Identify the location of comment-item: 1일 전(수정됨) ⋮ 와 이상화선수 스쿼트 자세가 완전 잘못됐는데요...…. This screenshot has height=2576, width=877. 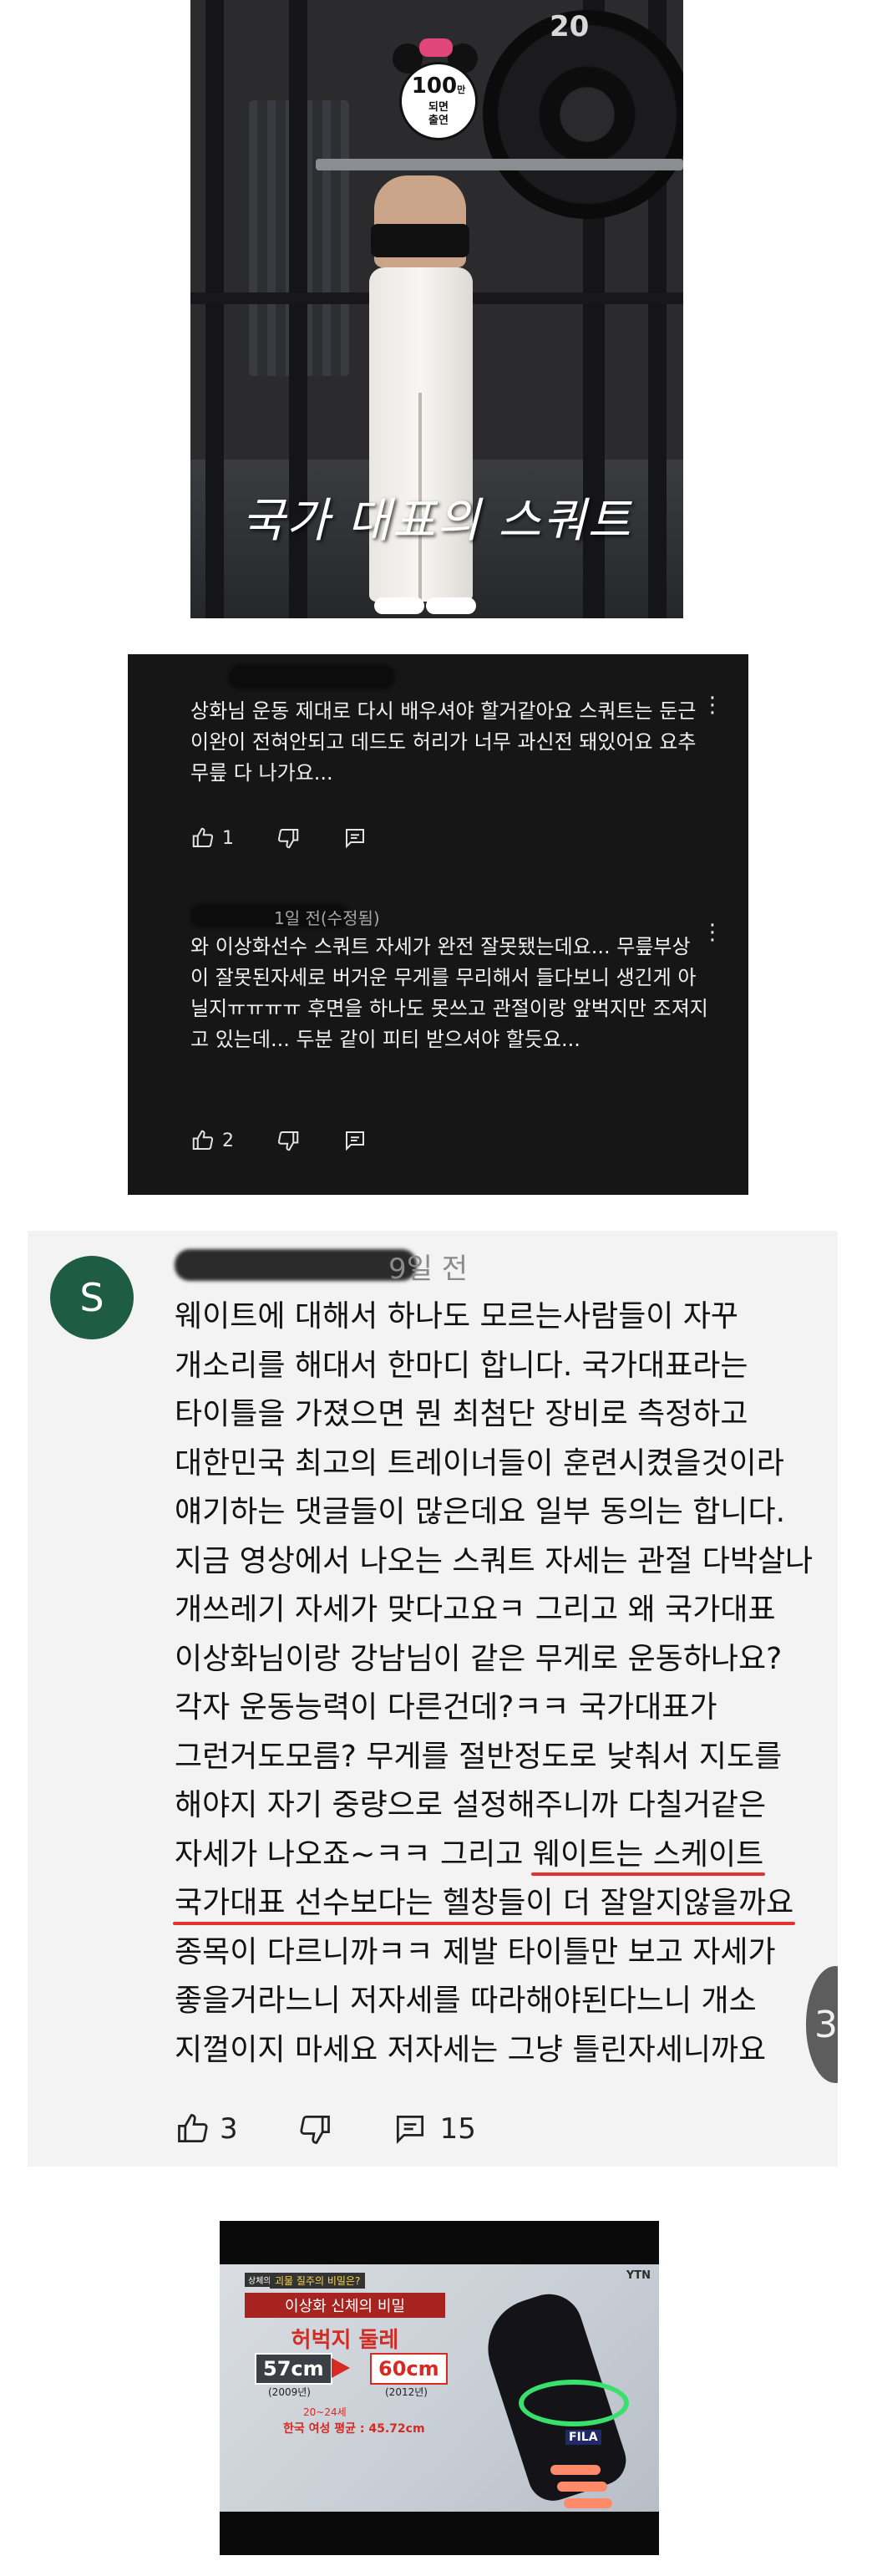
(438, 1049).